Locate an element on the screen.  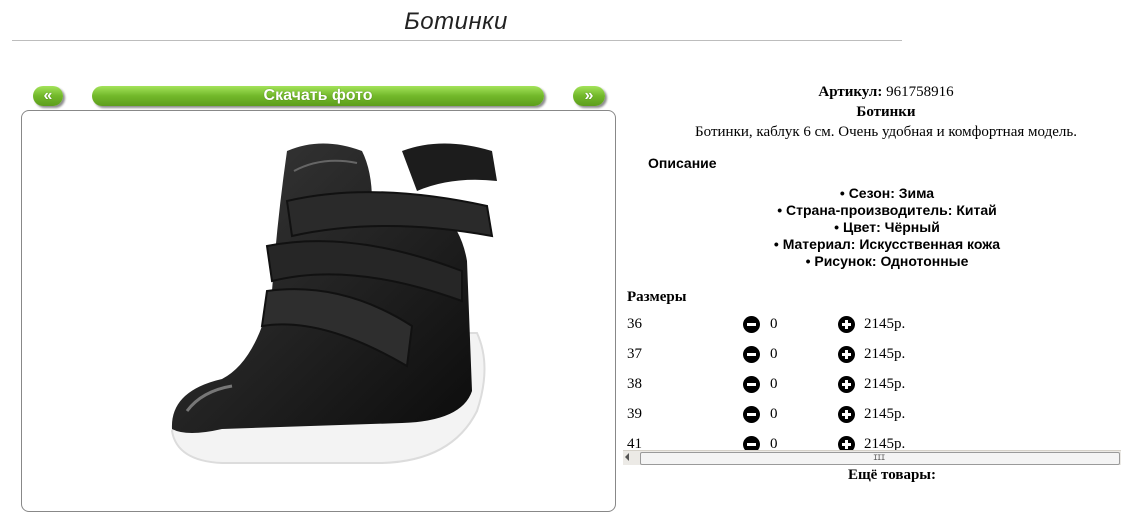
sizes-heading: Размеры is located at coordinates (657, 297).